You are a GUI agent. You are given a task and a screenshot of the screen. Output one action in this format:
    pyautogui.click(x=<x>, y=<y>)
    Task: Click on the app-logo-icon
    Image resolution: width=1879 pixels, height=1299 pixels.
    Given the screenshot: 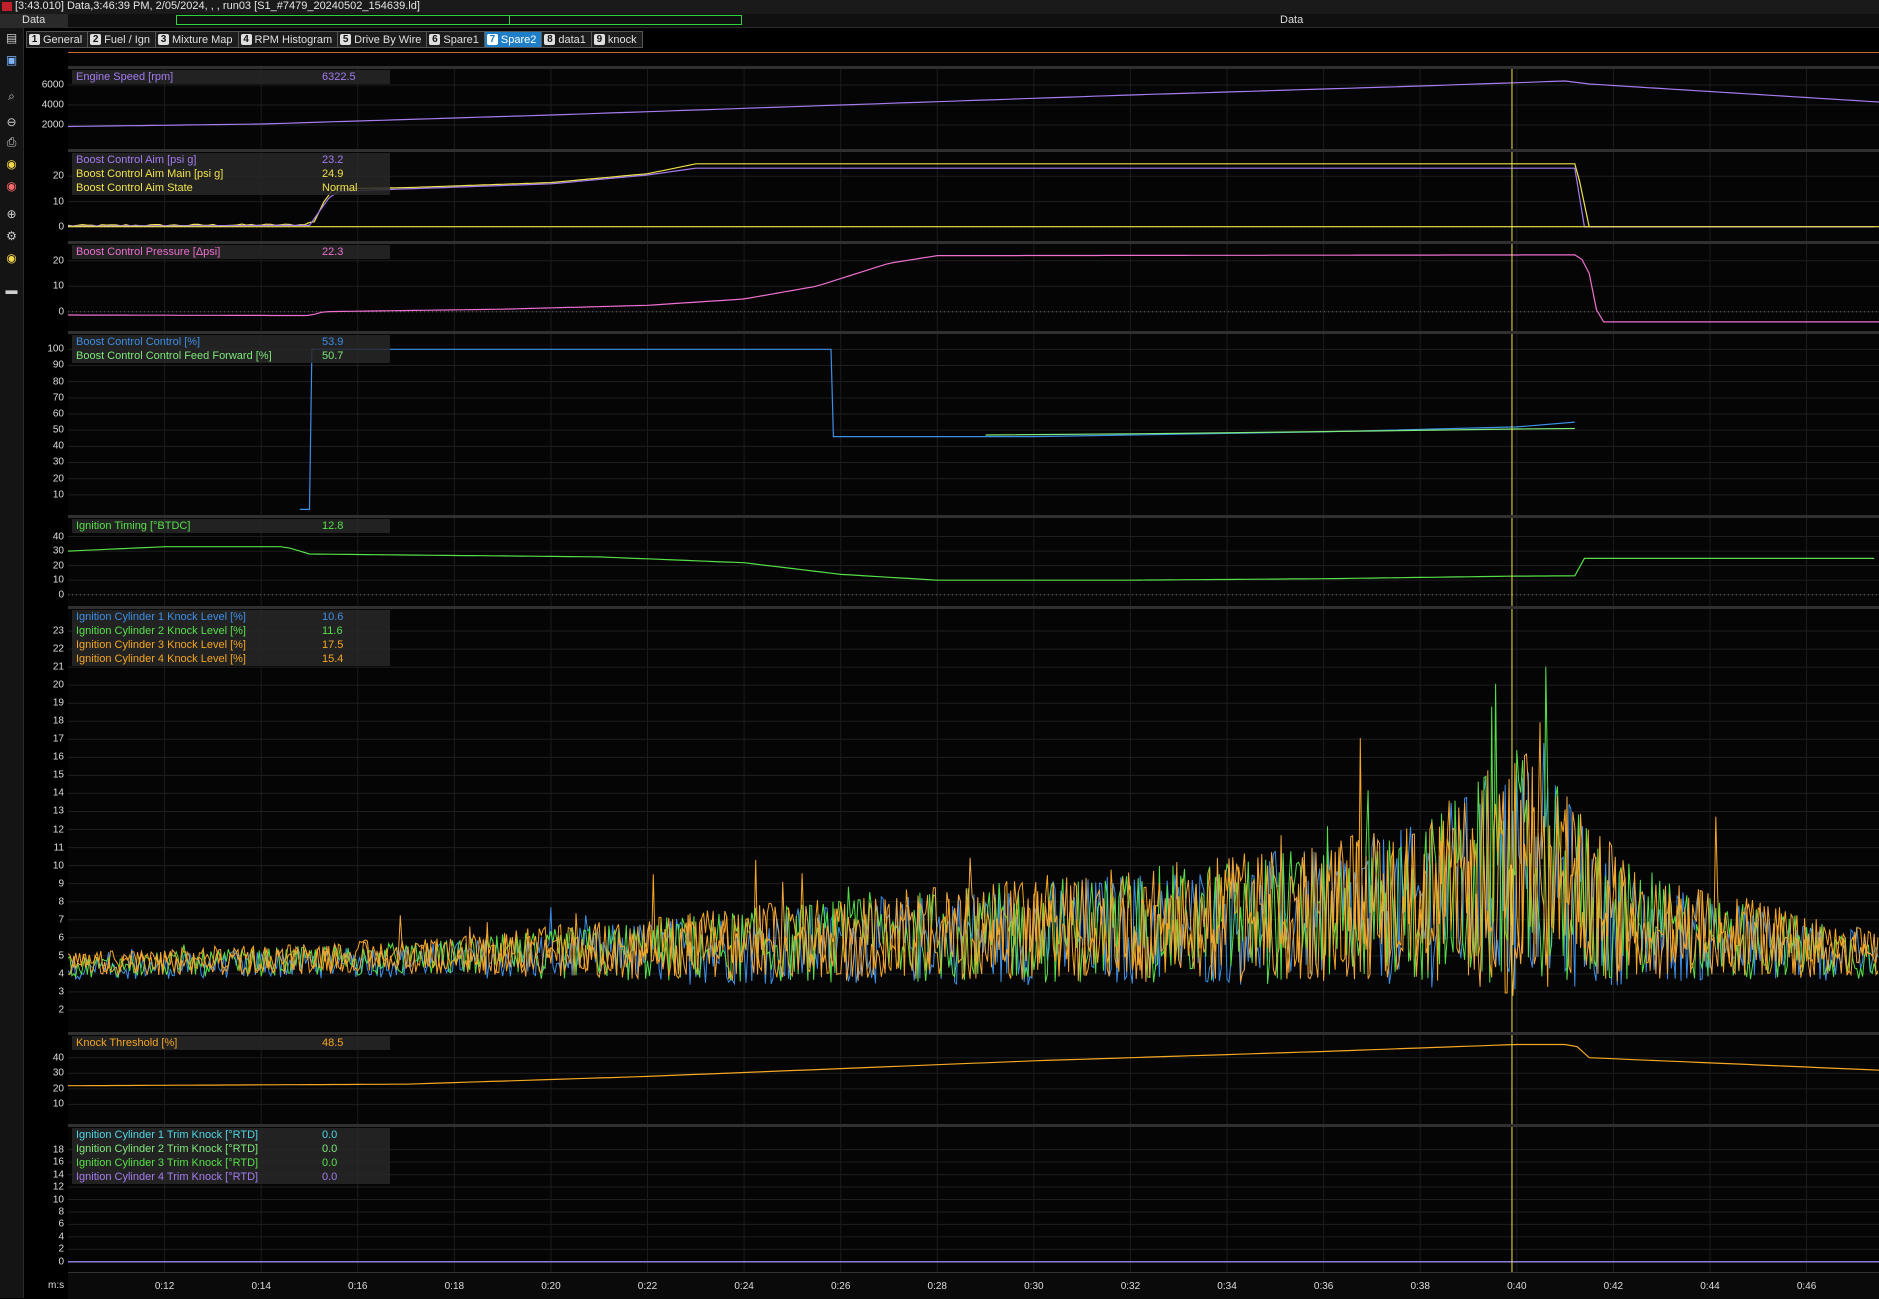 What is the action you would take?
    pyautogui.click(x=7, y=6)
    